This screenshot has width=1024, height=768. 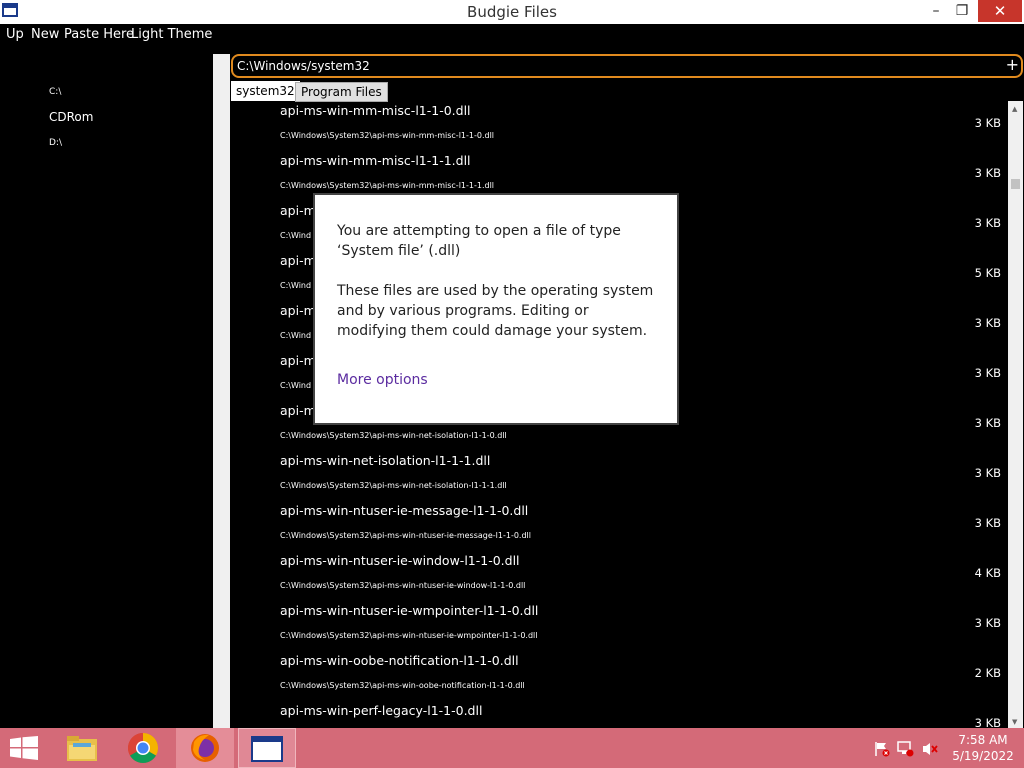 I want to click on firefox-icon, so click(x=205, y=748).